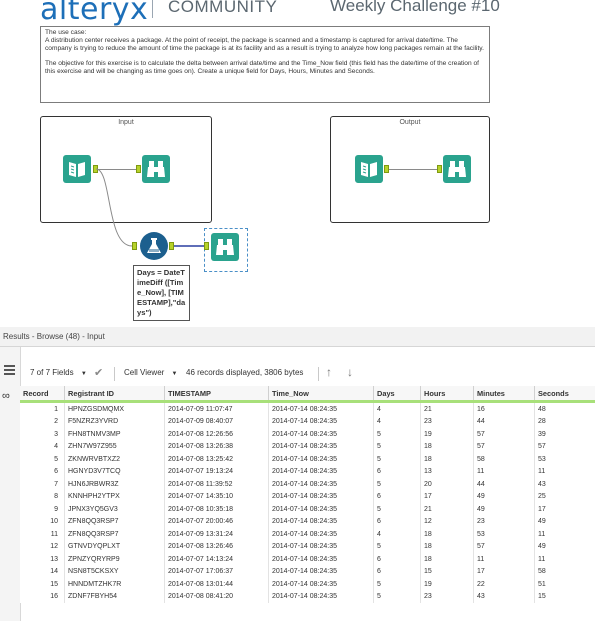 The height and width of the screenshot is (621, 595). Describe the element at coordinates (114, 434) in the screenshot. I see `table-cell: FHN8TNMV3MP` at that location.